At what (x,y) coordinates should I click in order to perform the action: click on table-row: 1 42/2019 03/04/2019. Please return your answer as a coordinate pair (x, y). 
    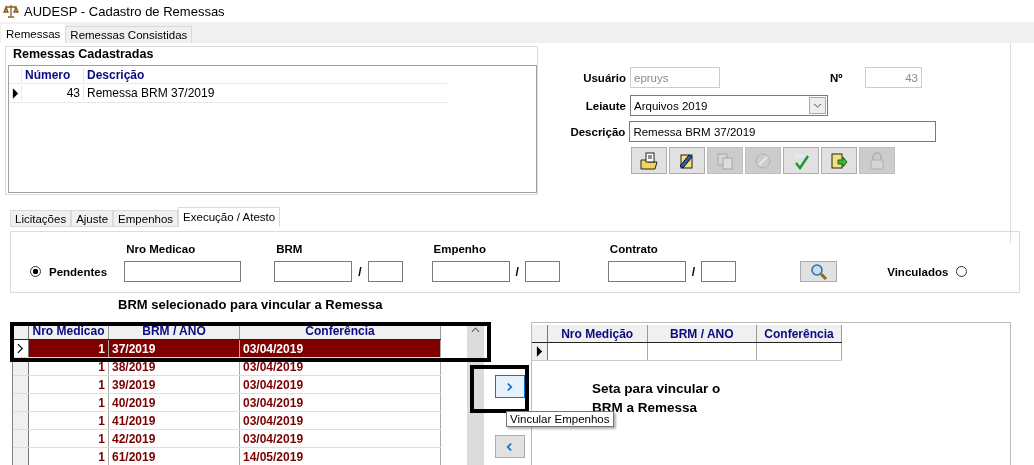
    Looking at the image, I should click on (227, 439).